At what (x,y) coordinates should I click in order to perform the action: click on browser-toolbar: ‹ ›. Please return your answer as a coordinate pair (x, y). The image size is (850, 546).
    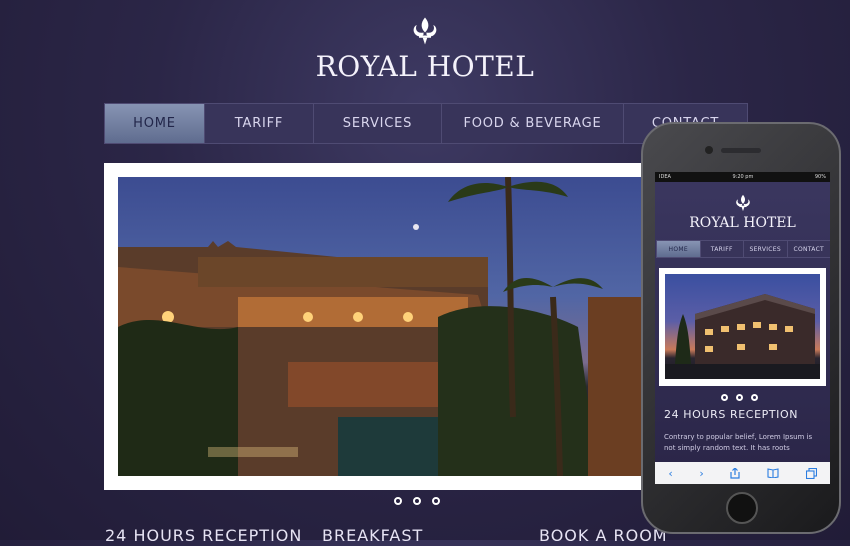
    Looking at the image, I should click on (742, 473).